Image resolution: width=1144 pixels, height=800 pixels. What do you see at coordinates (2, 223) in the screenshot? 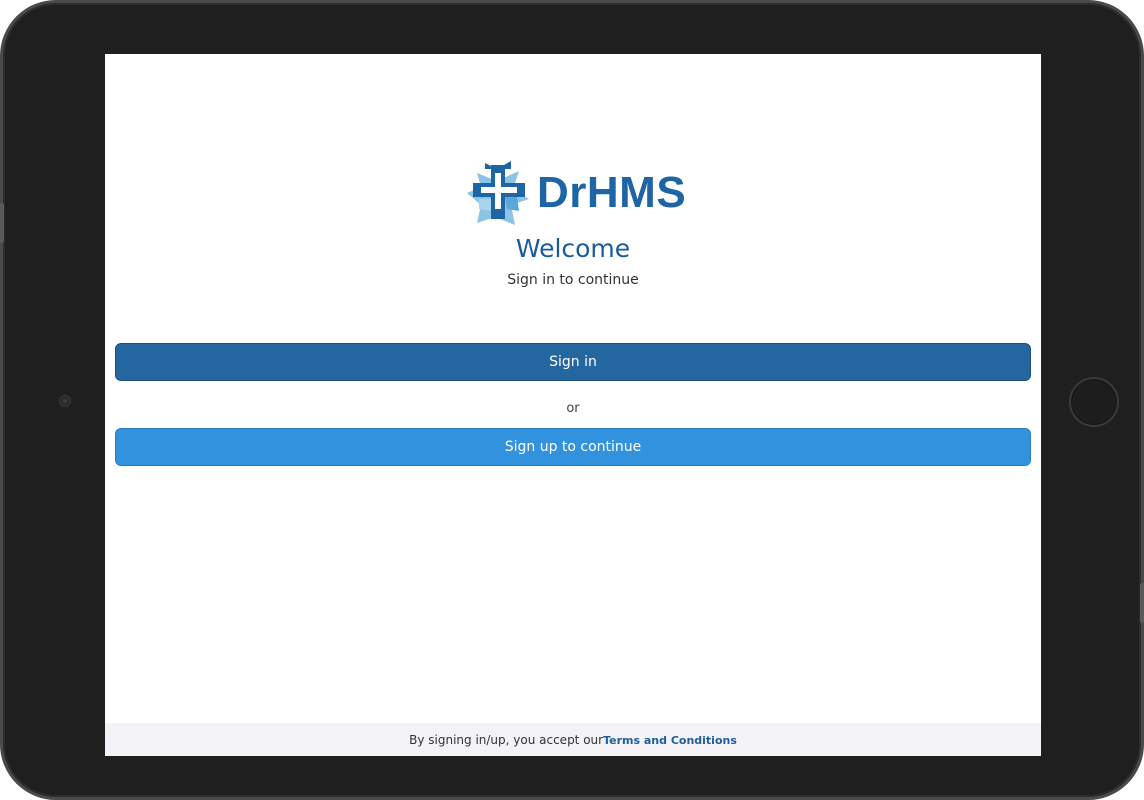
I see `side-button-left` at bounding box center [2, 223].